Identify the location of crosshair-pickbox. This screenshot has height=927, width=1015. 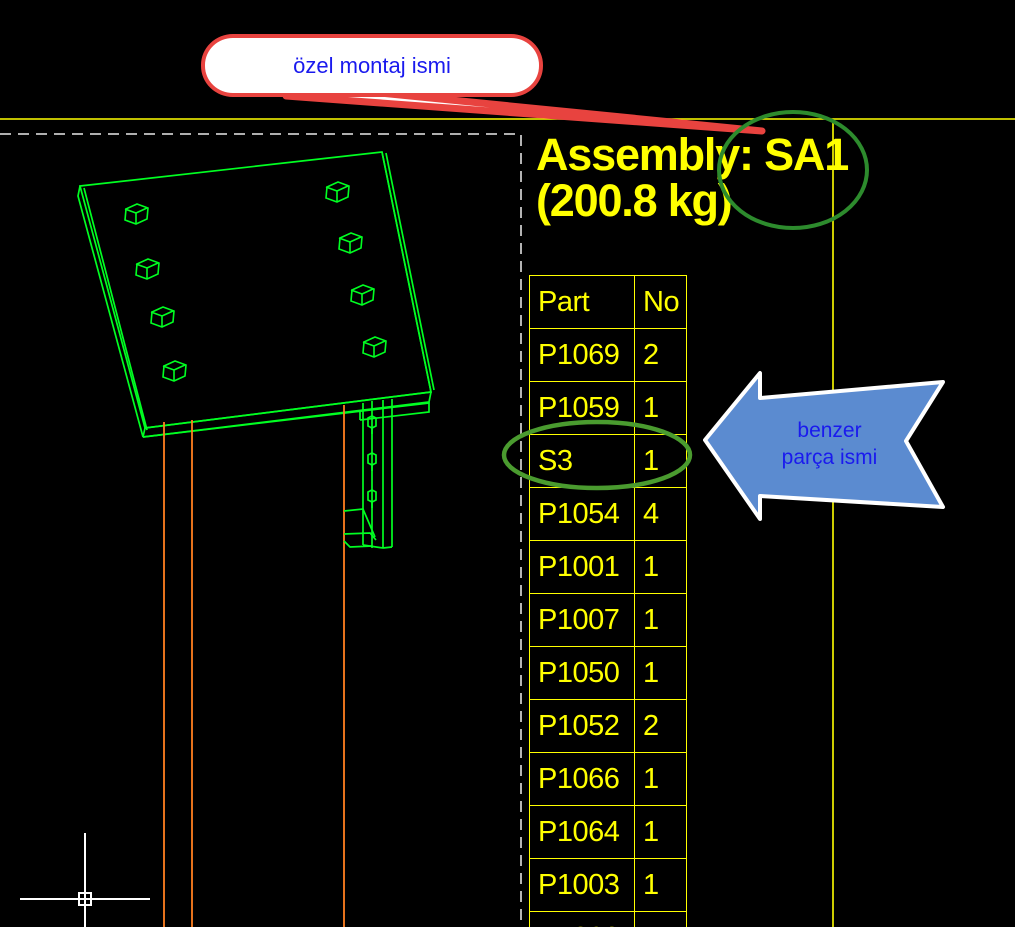
(85, 899).